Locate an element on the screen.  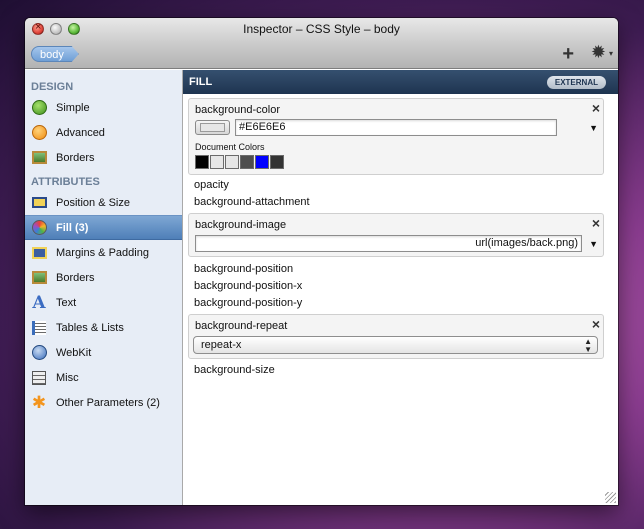
color-swatch is located at coordinates (212, 127).